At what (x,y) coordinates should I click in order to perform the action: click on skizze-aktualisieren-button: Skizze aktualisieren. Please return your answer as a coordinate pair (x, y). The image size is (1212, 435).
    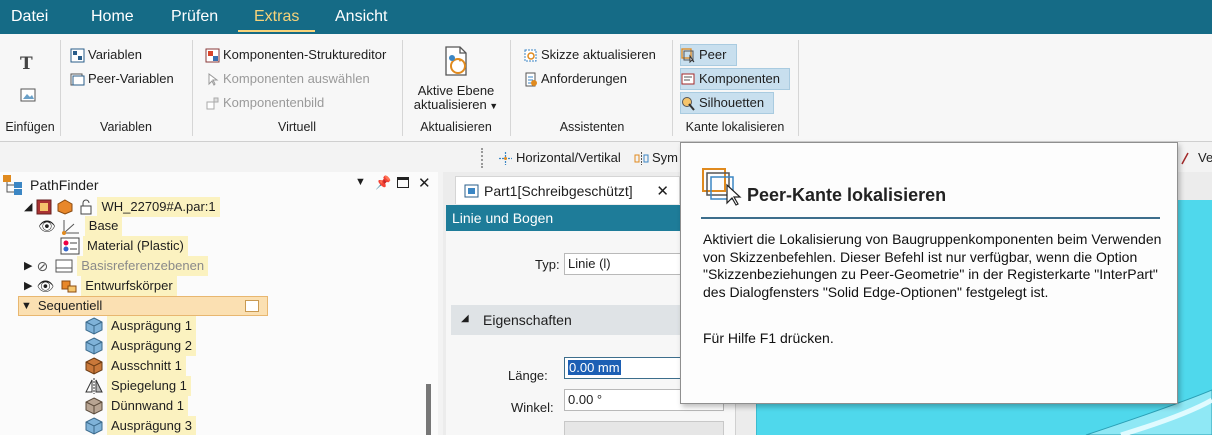
    Looking at the image, I should click on (589, 55).